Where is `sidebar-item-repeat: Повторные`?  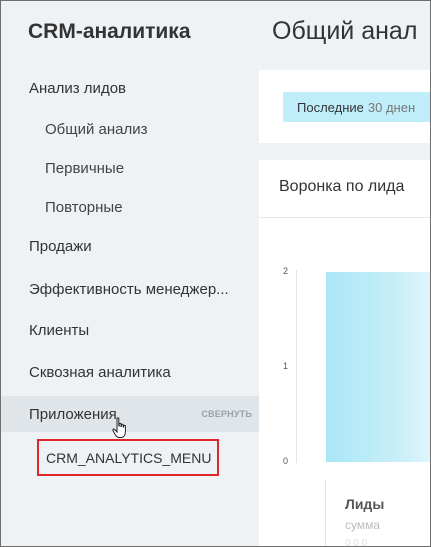
sidebar-item-repeat: Повторные is located at coordinates (129, 207).